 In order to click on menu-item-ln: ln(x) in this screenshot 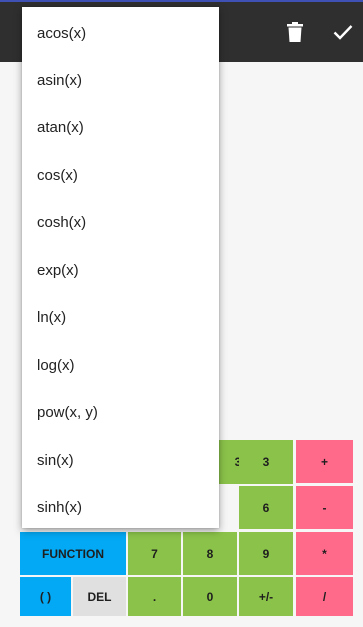, I will do `click(120, 317)`.